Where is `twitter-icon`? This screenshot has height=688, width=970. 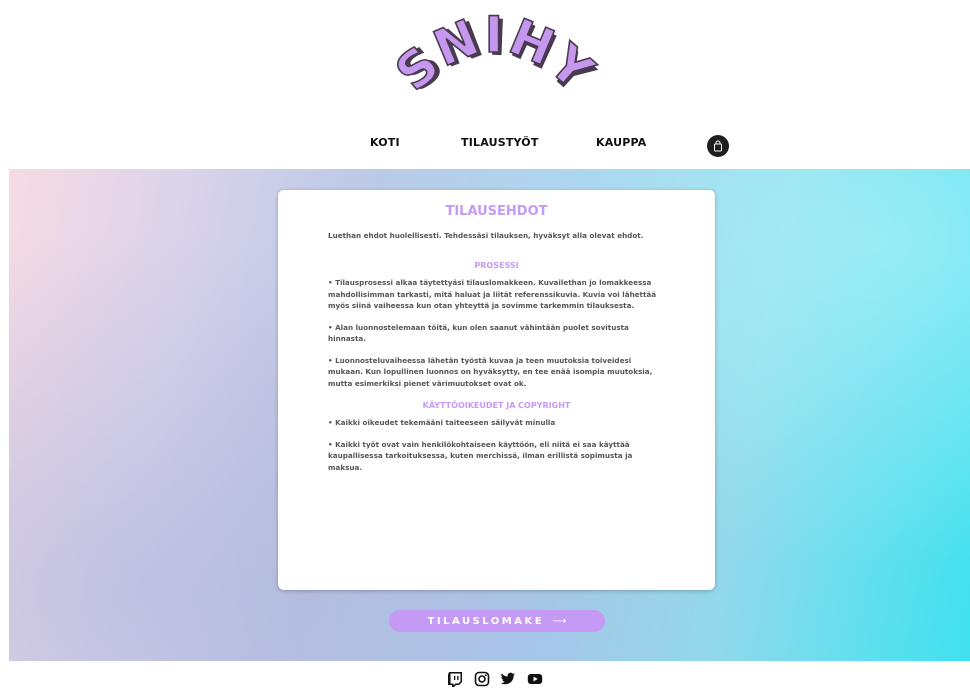
twitter-icon is located at coordinates (508, 679).